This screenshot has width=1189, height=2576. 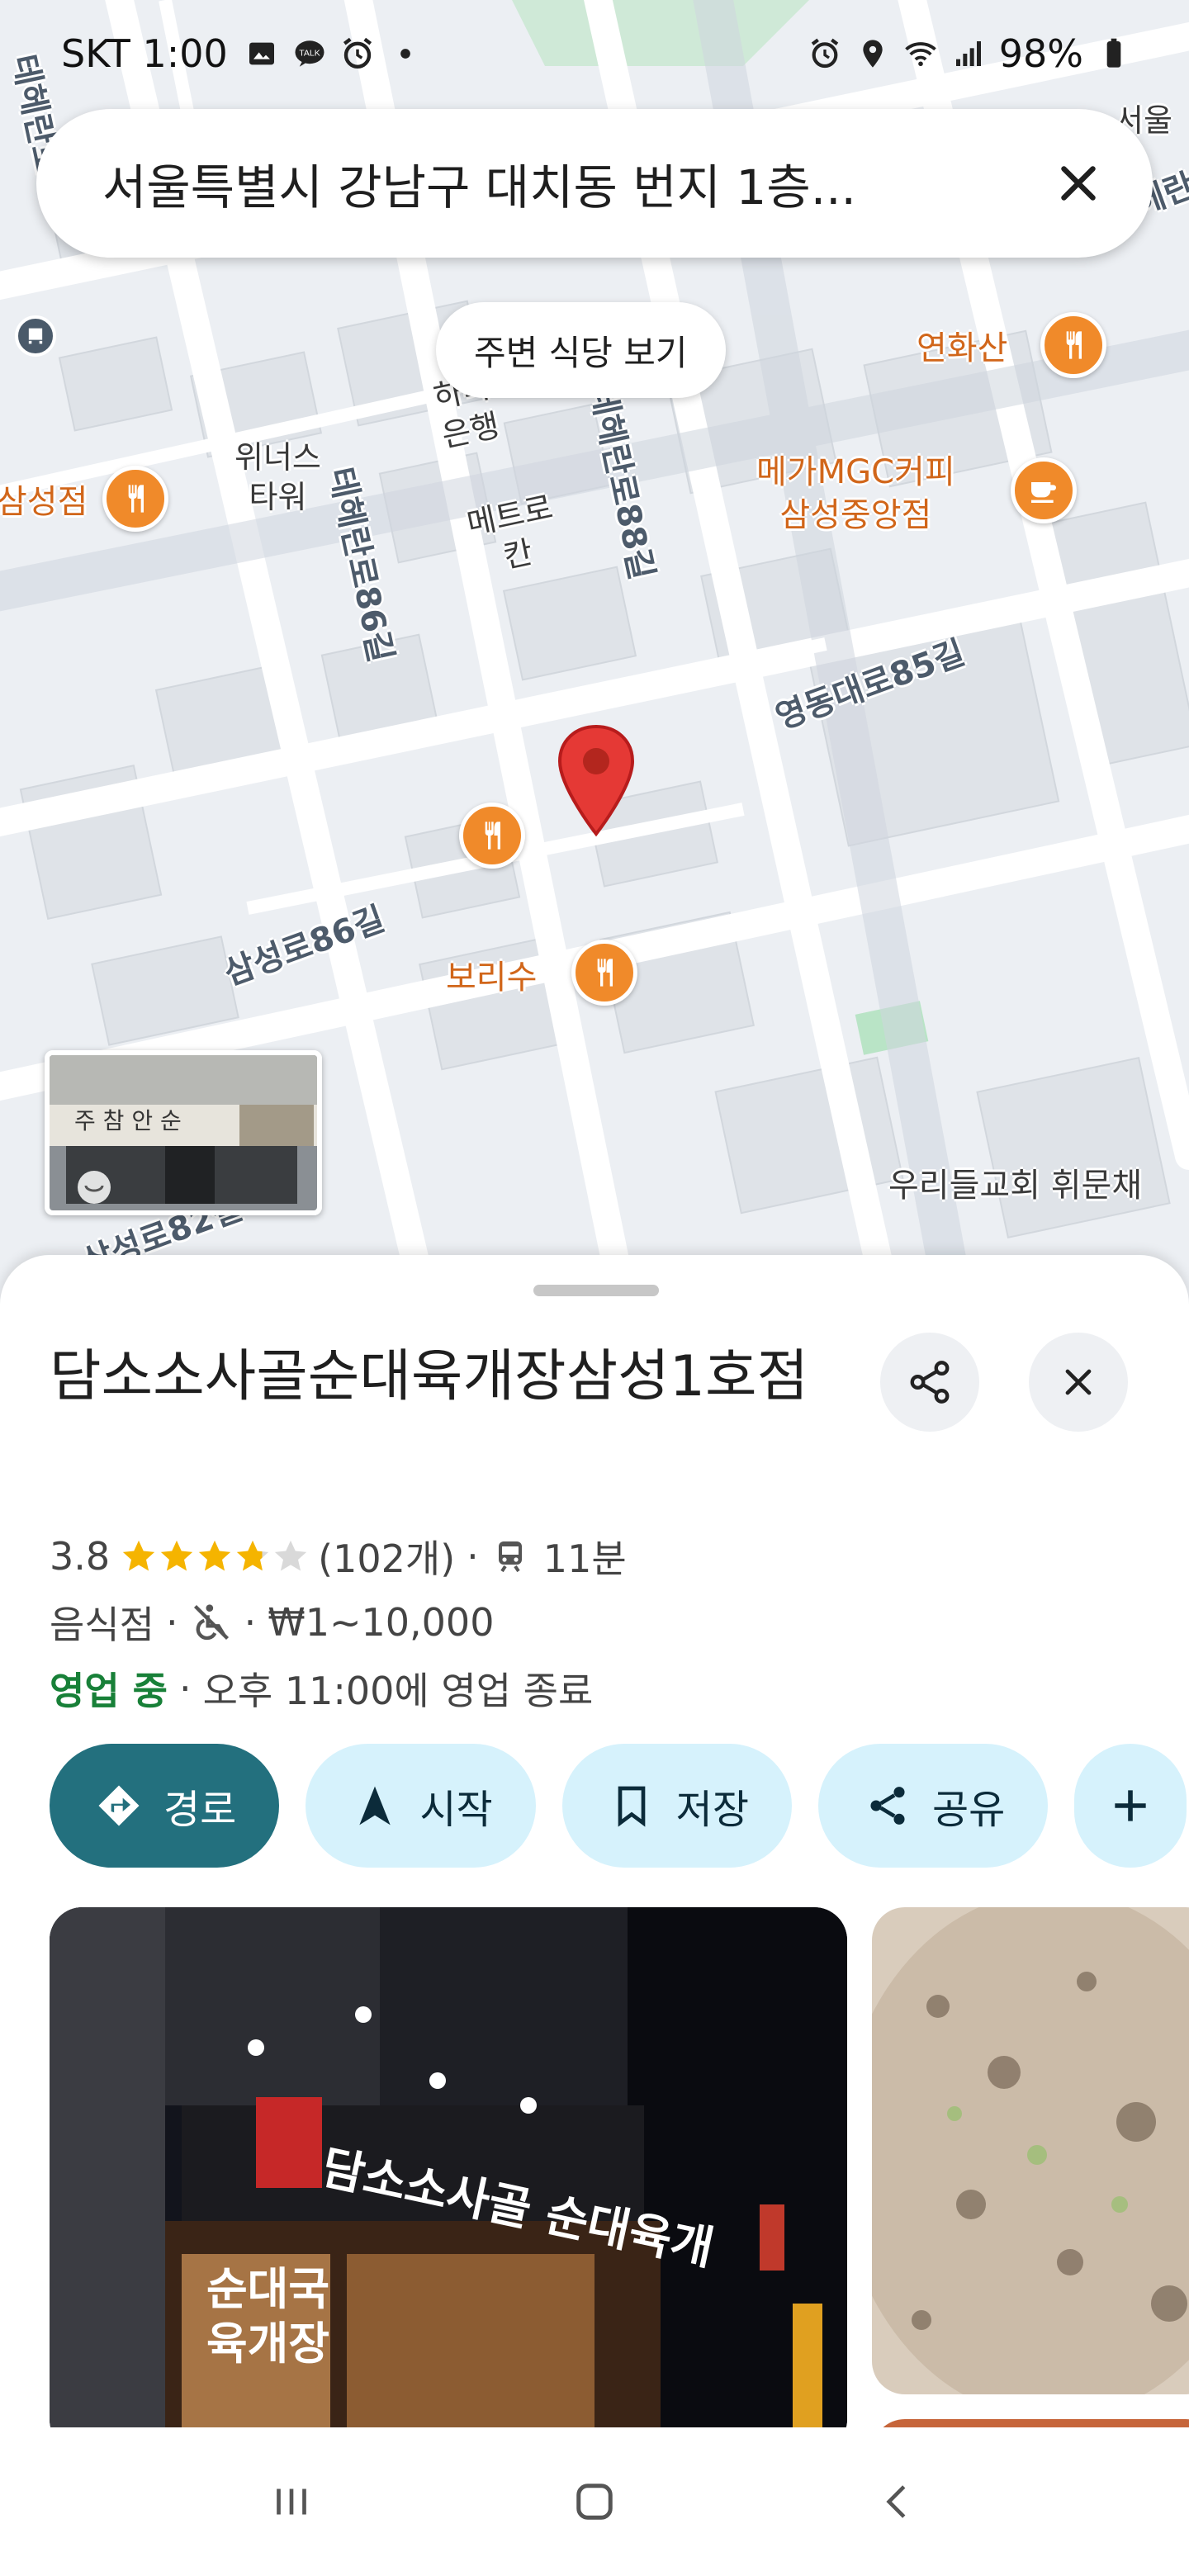 What do you see at coordinates (35, 336) in the screenshot?
I see `bus-stop-icon` at bounding box center [35, 336].